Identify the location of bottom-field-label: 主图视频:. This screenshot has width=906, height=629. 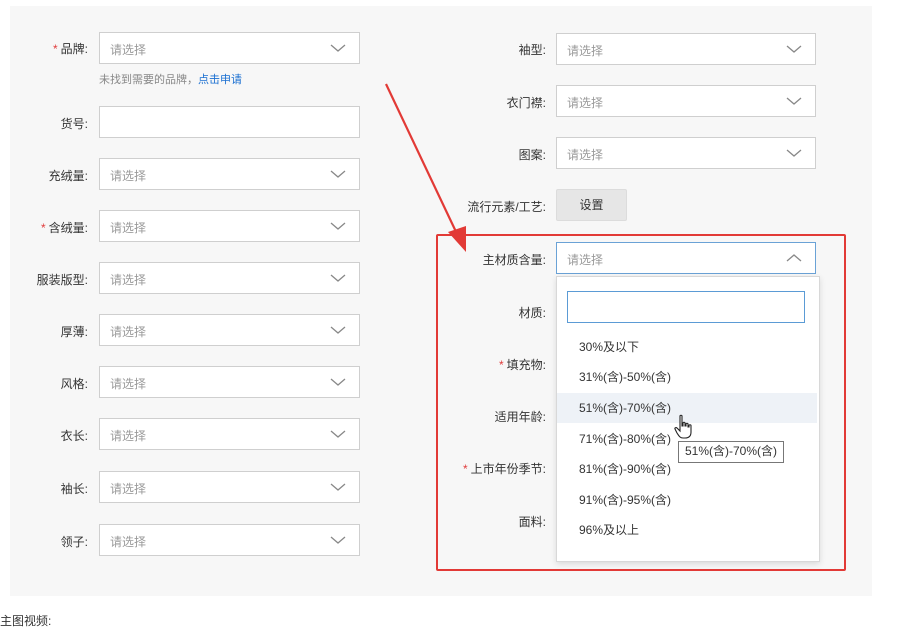
(26, 621).